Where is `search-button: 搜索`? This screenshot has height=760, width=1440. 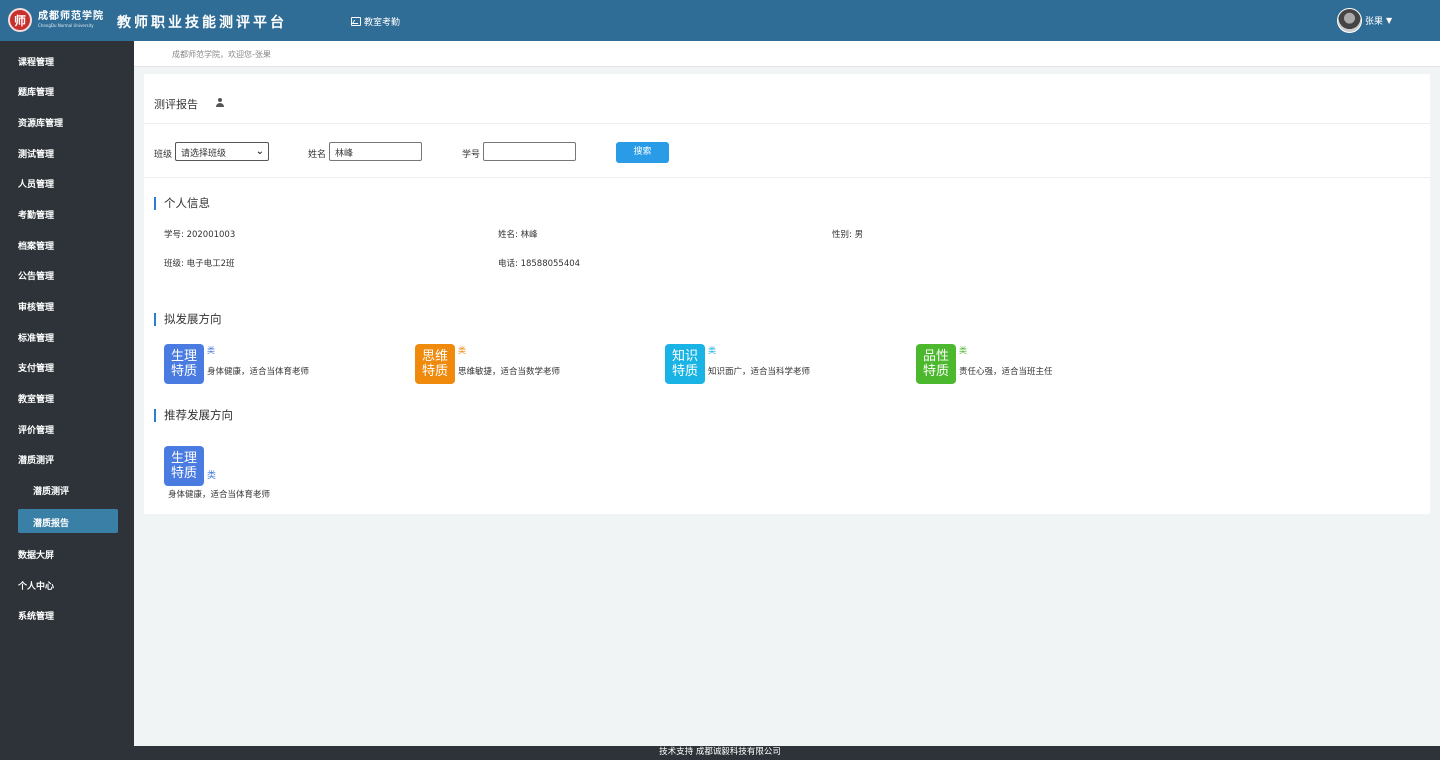
search-button: 搜索 is located at coordinates (642, 152).